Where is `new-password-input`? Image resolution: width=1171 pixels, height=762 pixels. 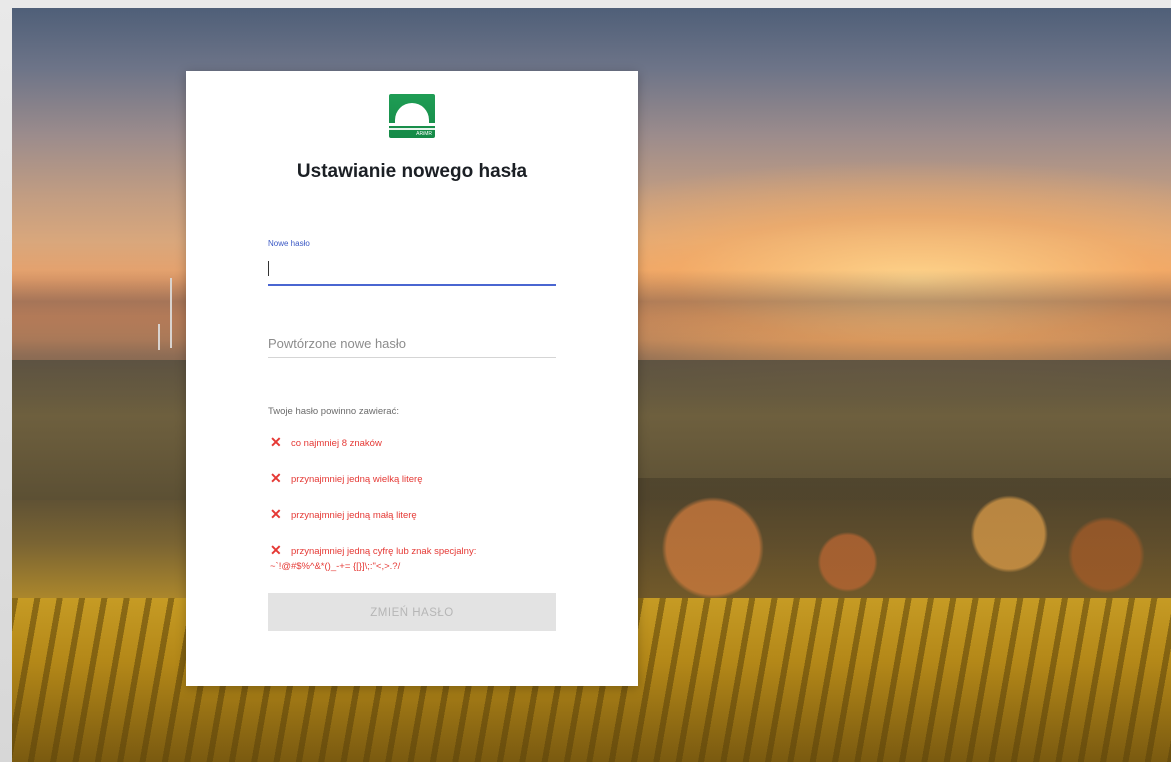 new-password-input is located at coordinates (412, 270).